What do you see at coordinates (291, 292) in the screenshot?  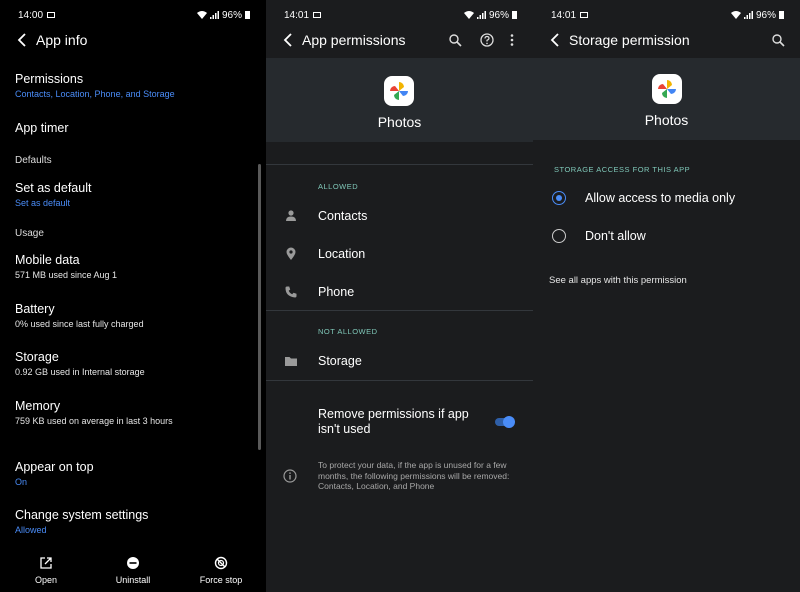 I see `phone-icon` at bounding box center [291, 292].